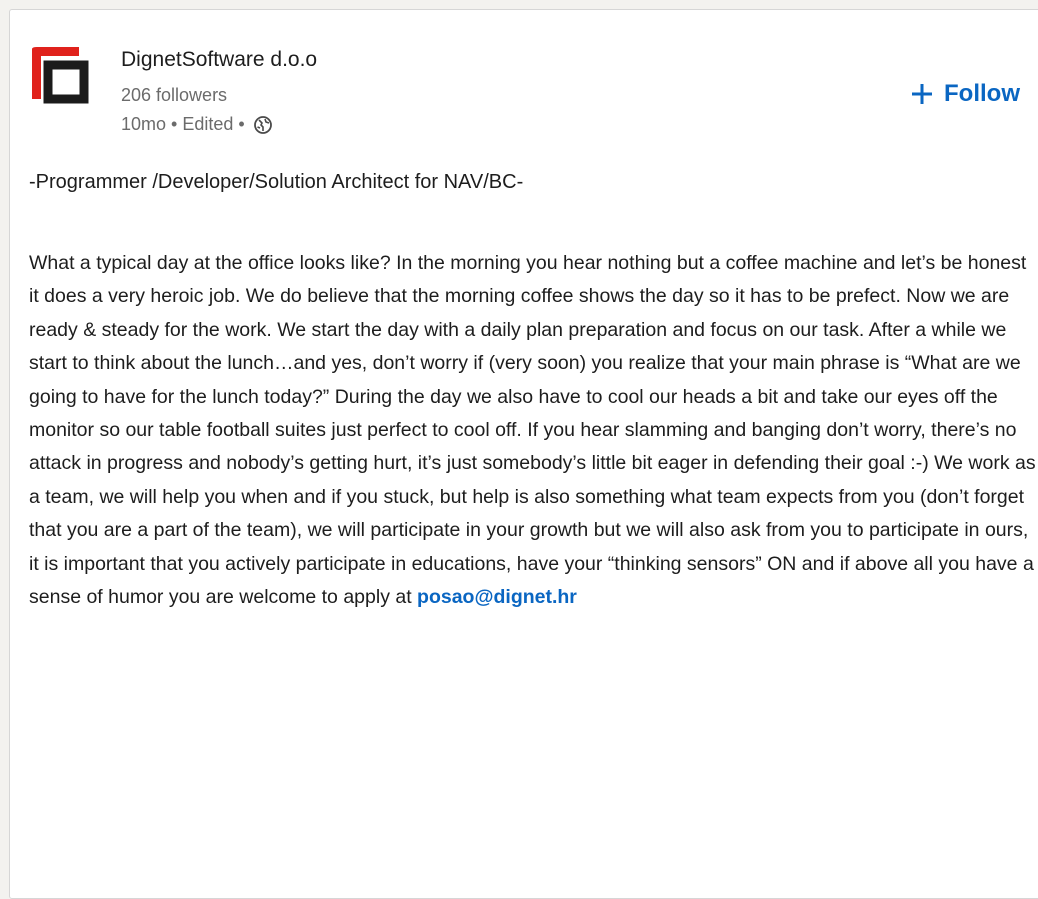  What do you see at coordinates (497, 597) in the screenshot?
I see `email-link: posao@dignet.hr` at bounding box center [497, 597].